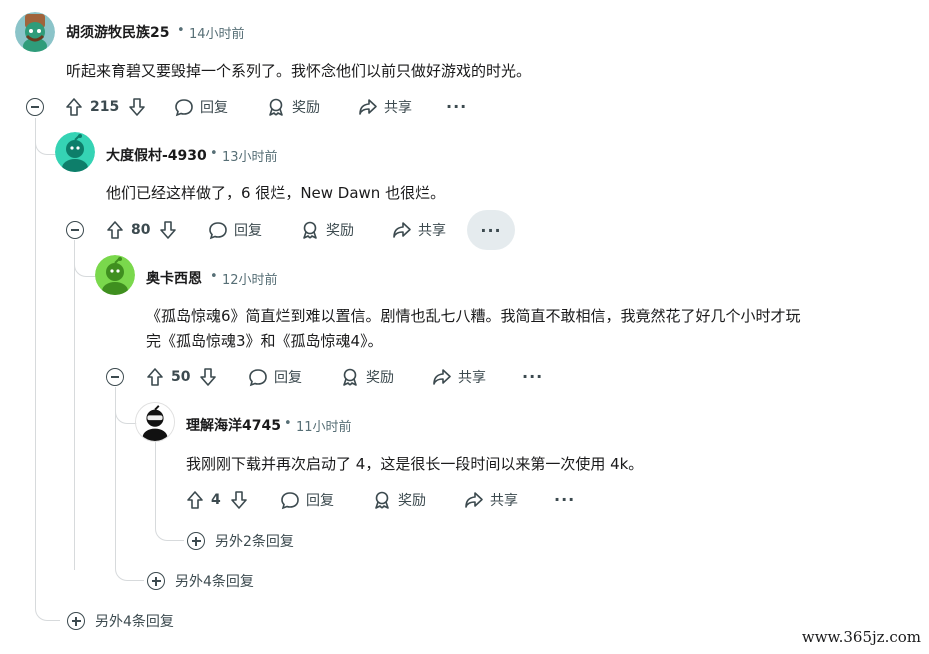 This screenshot has height=654, width=929. What do you see at coordinates (216, 500) in the screenshot?
I see `vote-count: 4` at bounding box center [216, 500].